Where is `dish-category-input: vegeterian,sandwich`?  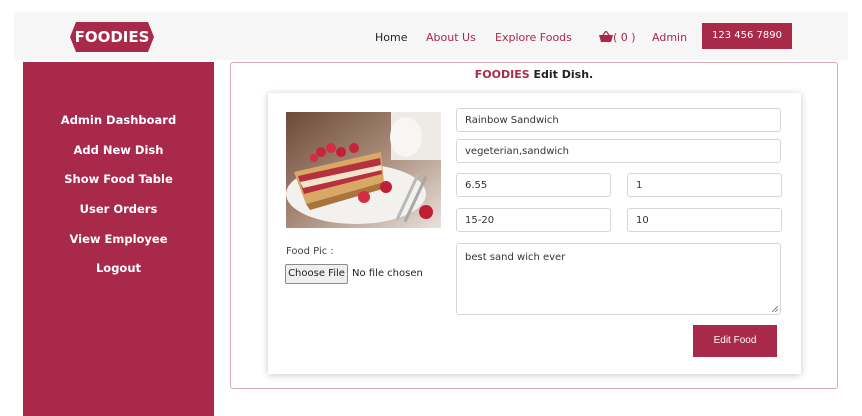 dish-category-input: vegeterian,sandwich is located at coordinates (618, 151).